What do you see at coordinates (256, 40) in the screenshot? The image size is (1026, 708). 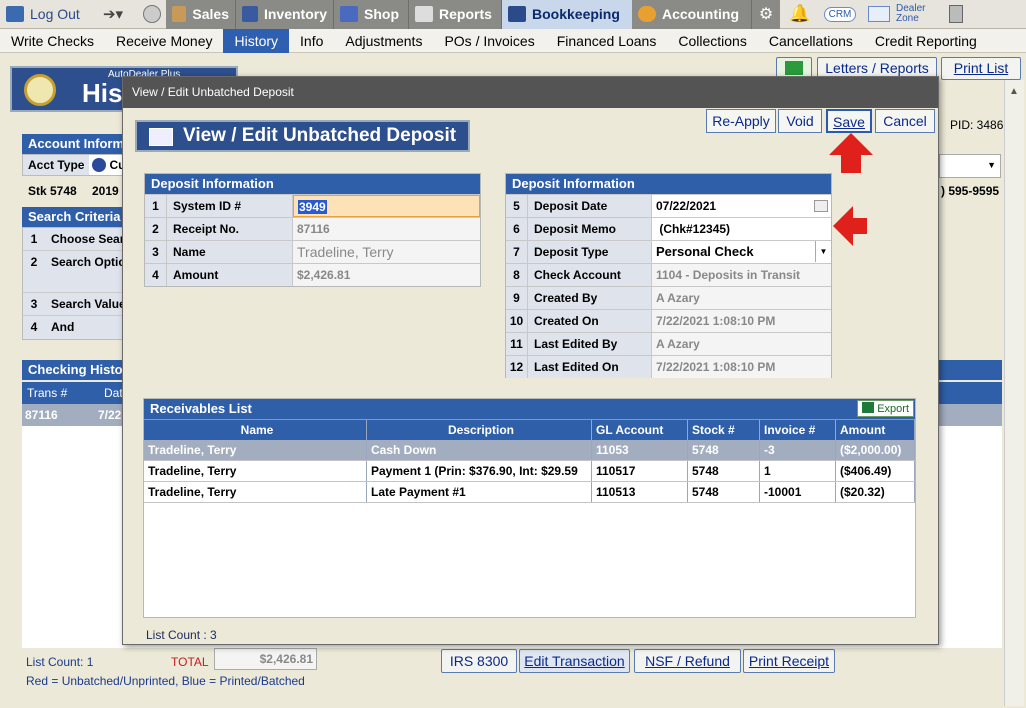 I see `menu-history: History` at bounding box center [256, 40].